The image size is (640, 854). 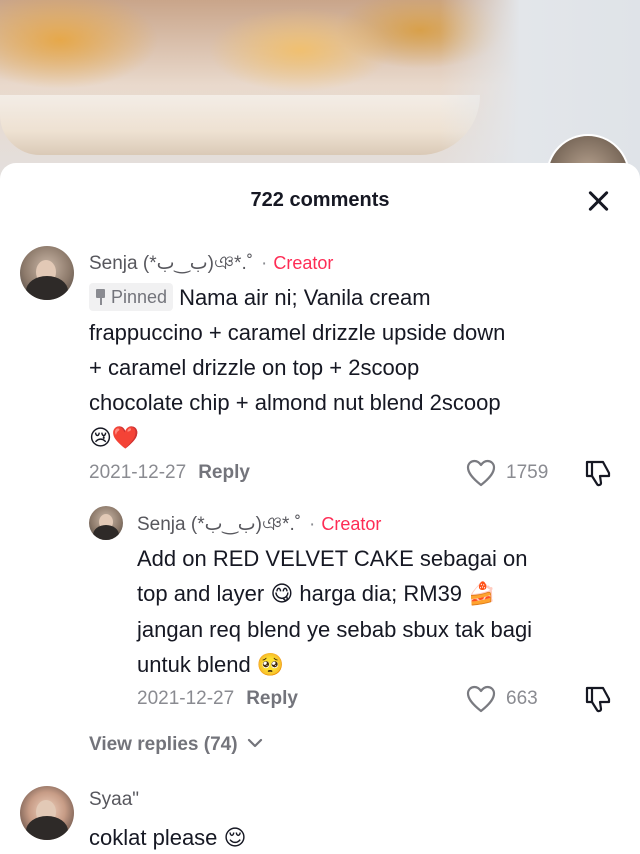 What do you see at coordinates (527, 472) in the screenshot?
I see `like-count: 1759` at bounding box center [527, 472].